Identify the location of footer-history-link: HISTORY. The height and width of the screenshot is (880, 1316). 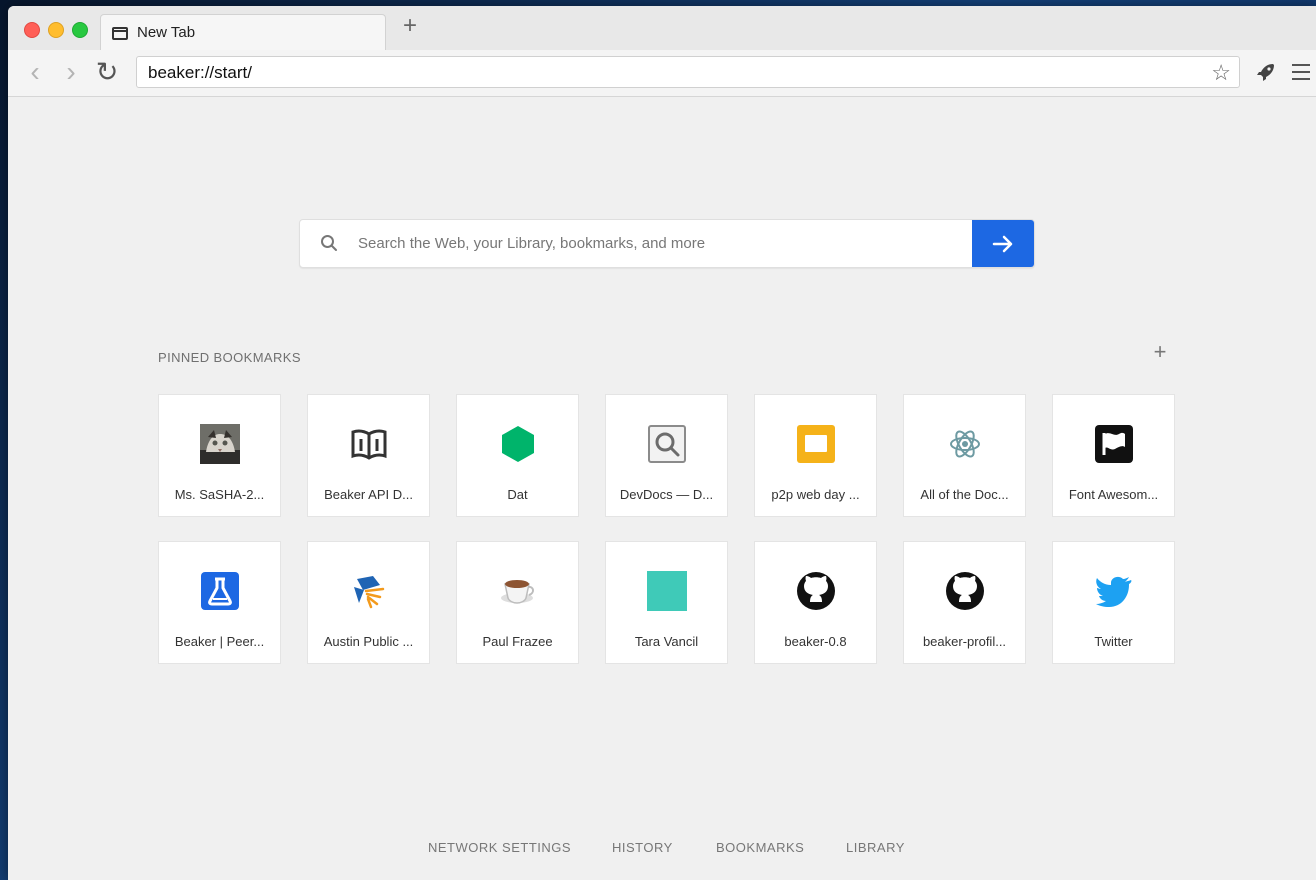
(642, 847).